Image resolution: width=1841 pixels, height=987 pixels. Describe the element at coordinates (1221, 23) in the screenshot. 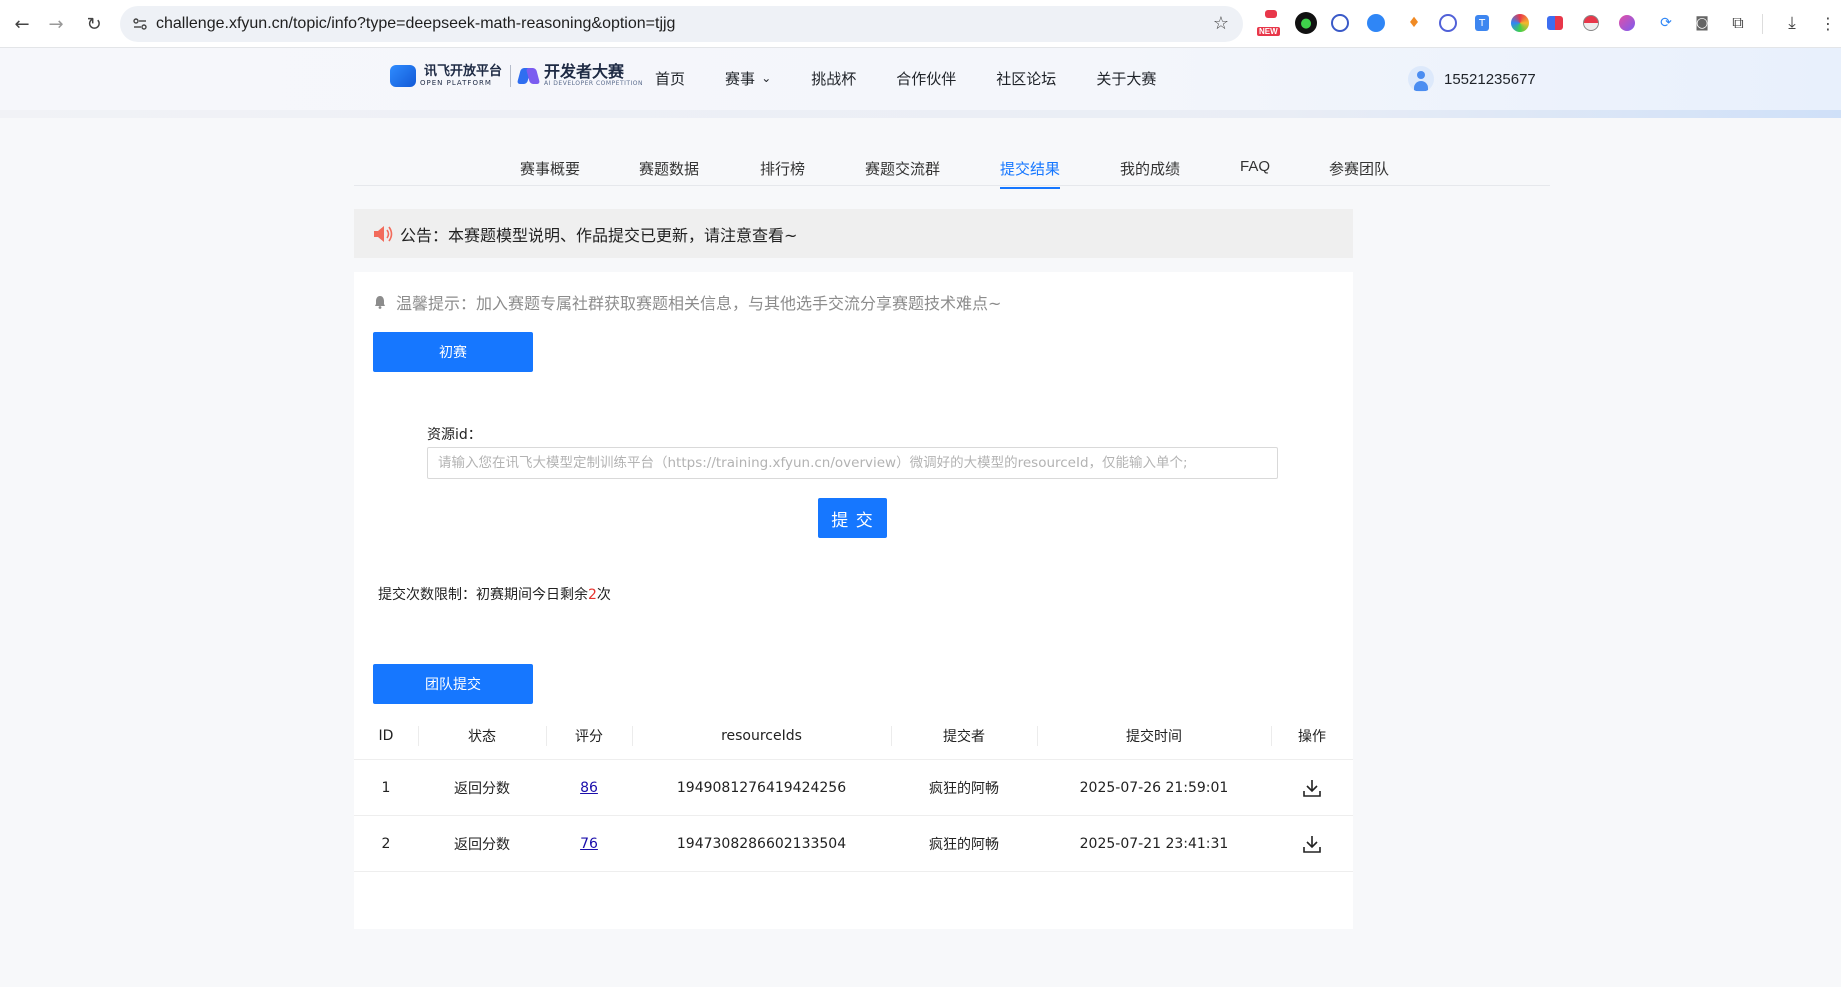

I see `bookmark-star-icon: ☆` at that location.